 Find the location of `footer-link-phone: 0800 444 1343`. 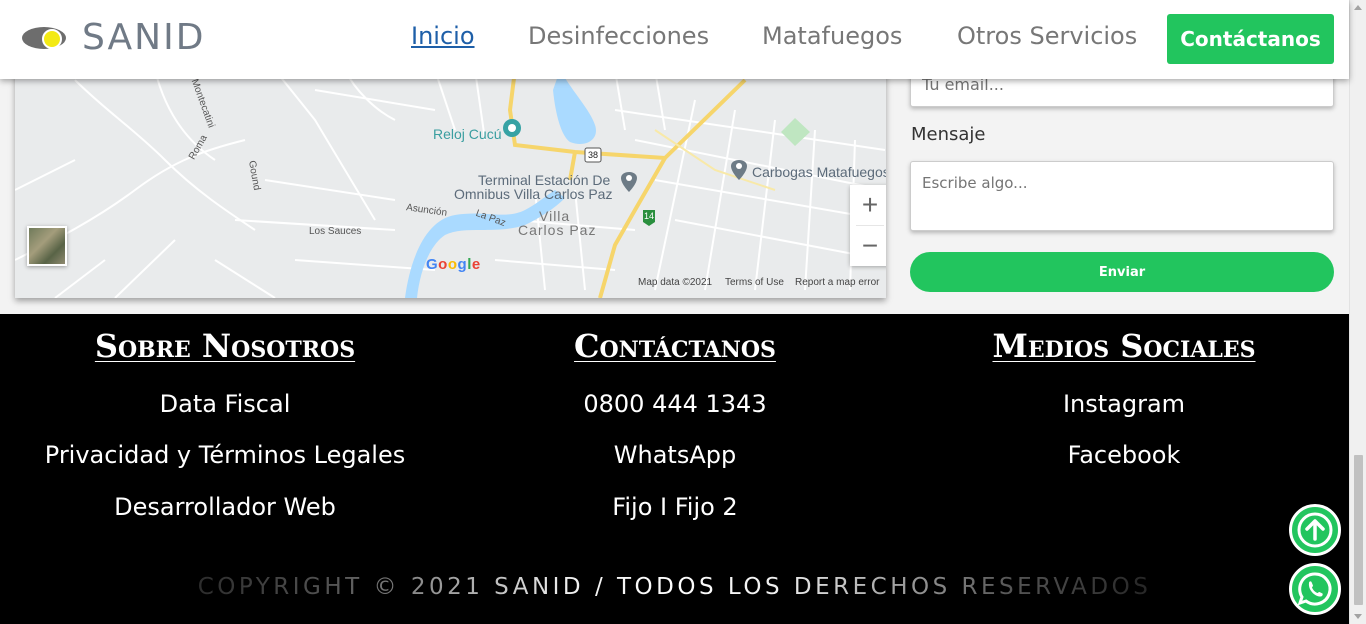

footer-link-phone: 0800 444 1343 is located at coordinates (675, 404).